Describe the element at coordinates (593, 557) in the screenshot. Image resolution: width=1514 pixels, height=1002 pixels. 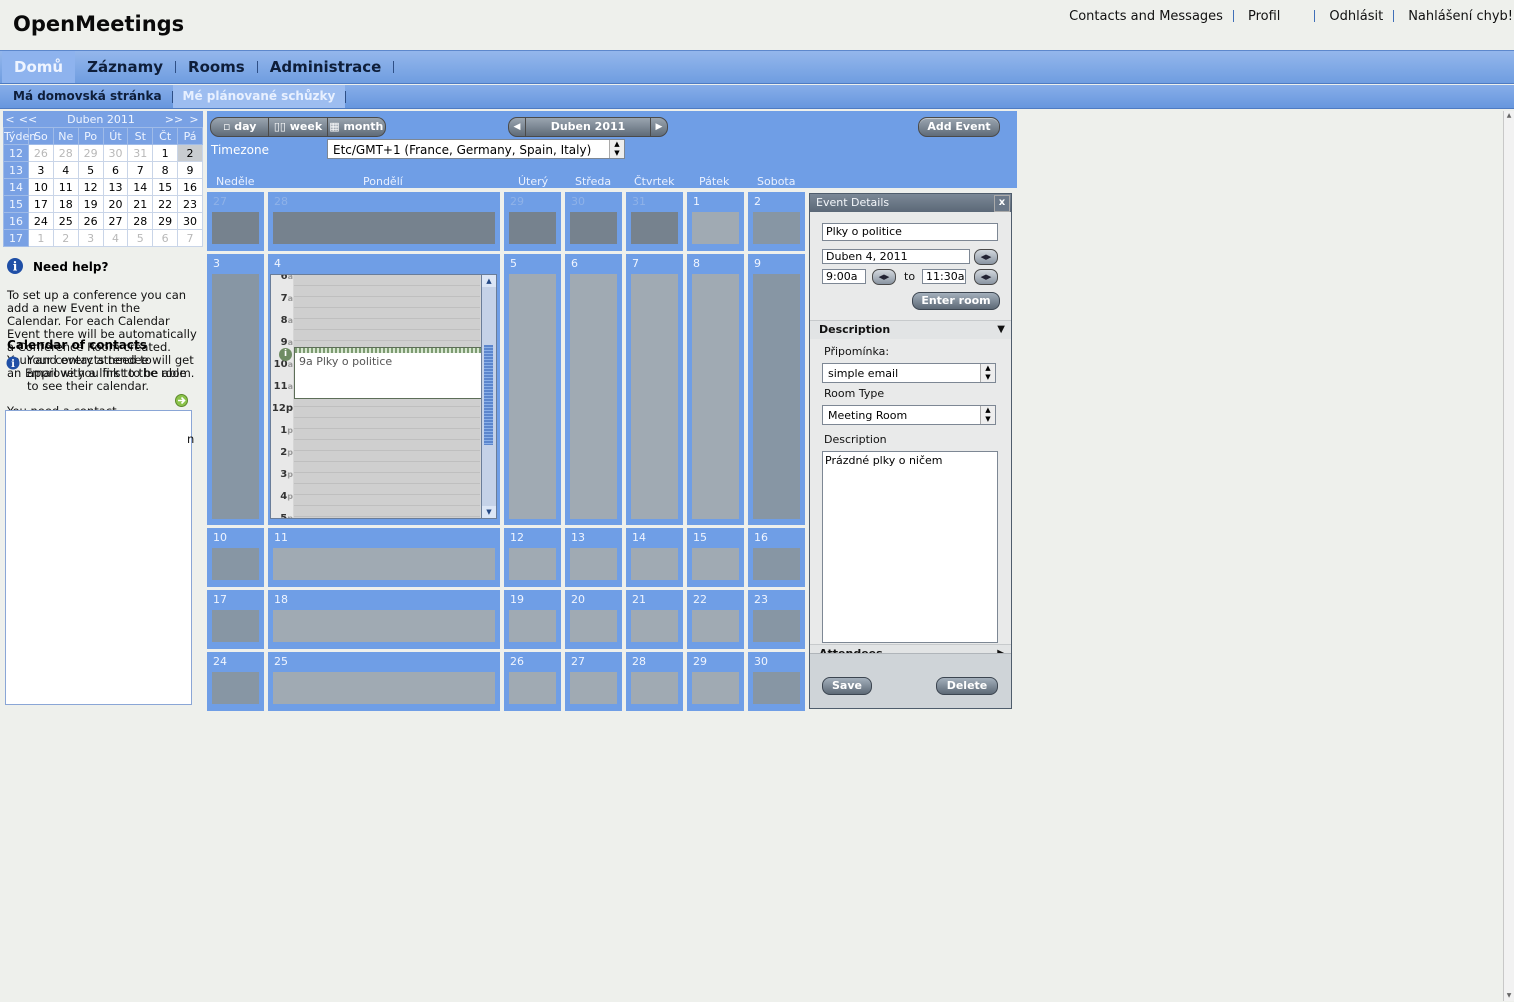
I see `calendar-day-cell: 13` at that location.